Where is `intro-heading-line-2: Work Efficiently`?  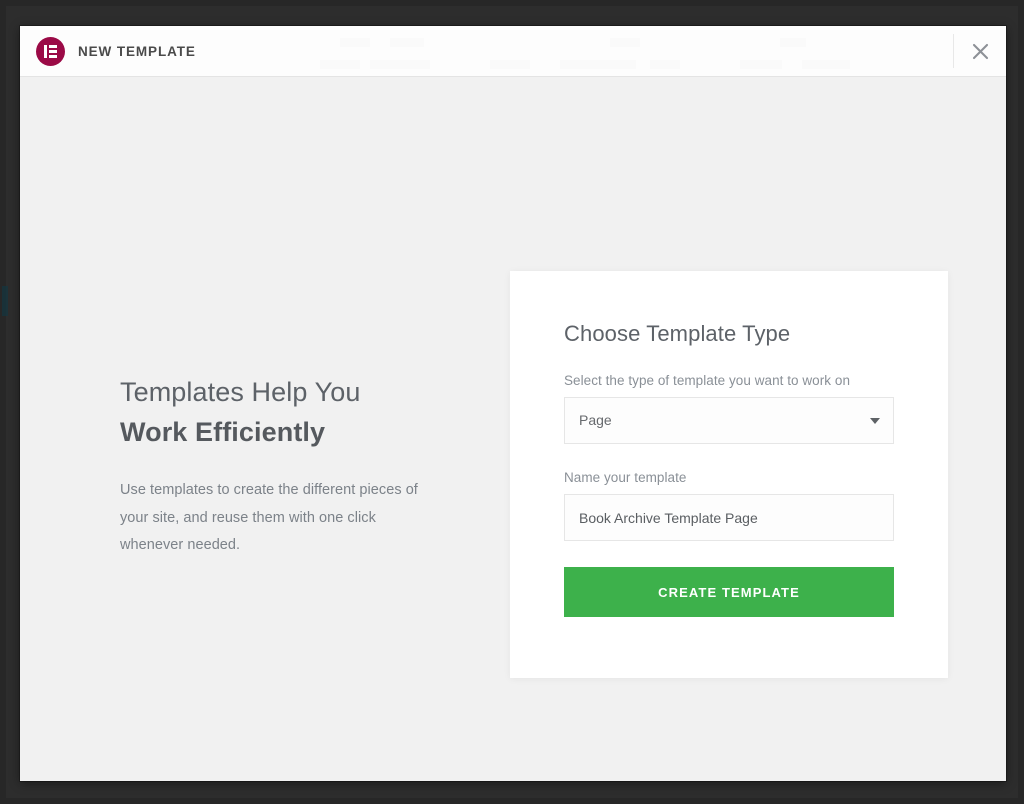 intro-heading-line-2: Work Efficiently is located at coordinates (223, 431).